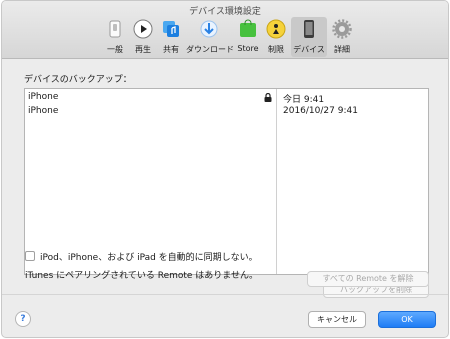 This screenshot has width=450, height=339. I want to click on ok-button: OK, so click(407, 319).